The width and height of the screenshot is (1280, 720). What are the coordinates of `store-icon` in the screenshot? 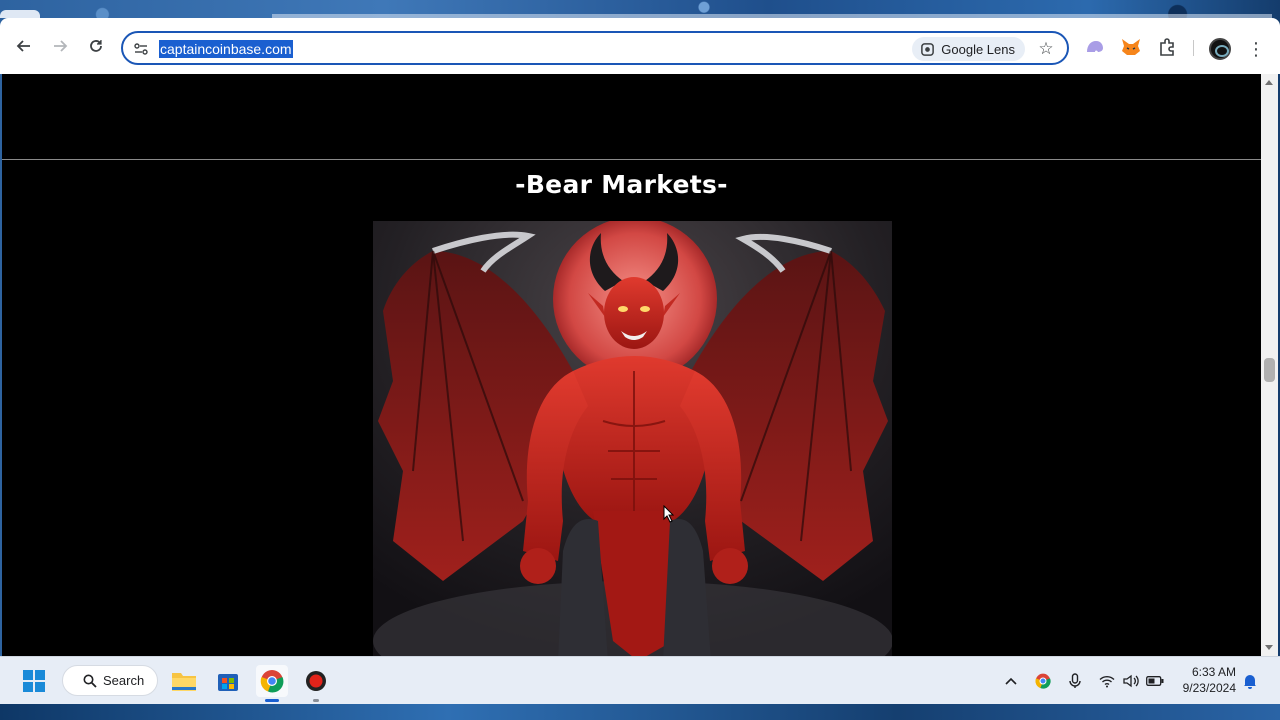 It's located at (228, 682).